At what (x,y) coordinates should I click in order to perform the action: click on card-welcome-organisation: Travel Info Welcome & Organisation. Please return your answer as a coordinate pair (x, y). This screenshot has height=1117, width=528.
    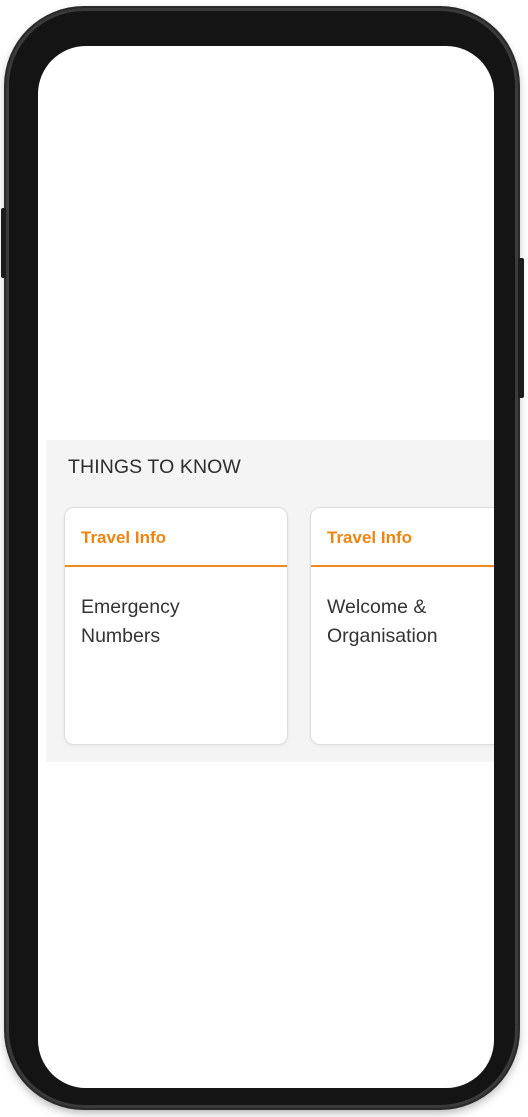
    Looking at the image, I should click on (402, 626).